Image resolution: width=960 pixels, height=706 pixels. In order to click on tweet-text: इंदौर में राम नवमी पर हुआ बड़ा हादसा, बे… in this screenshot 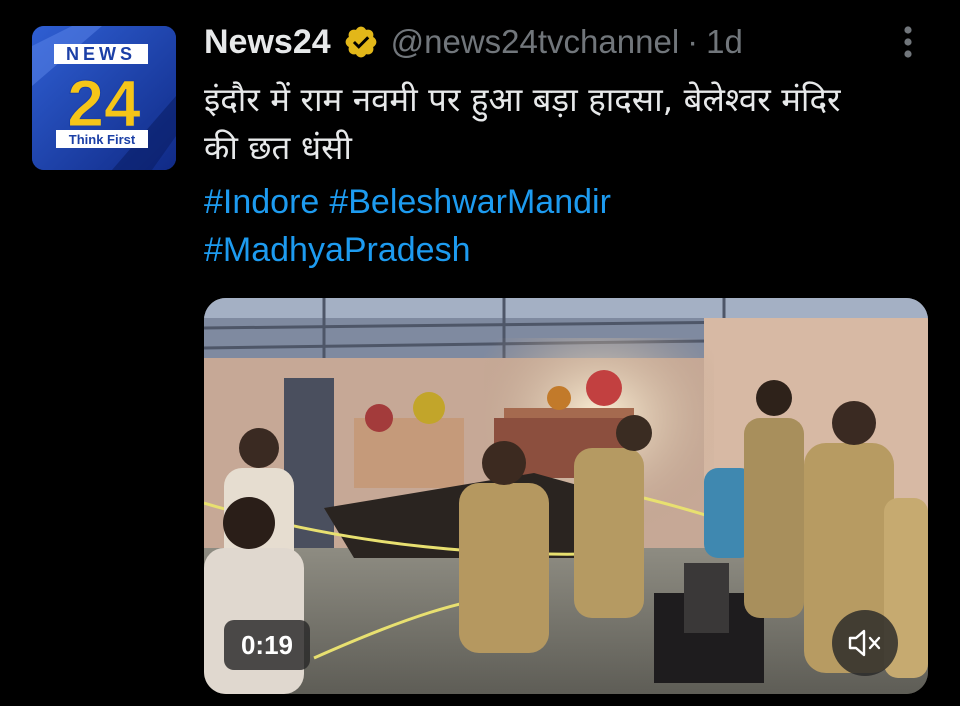, I will do `click(569, 124)`.